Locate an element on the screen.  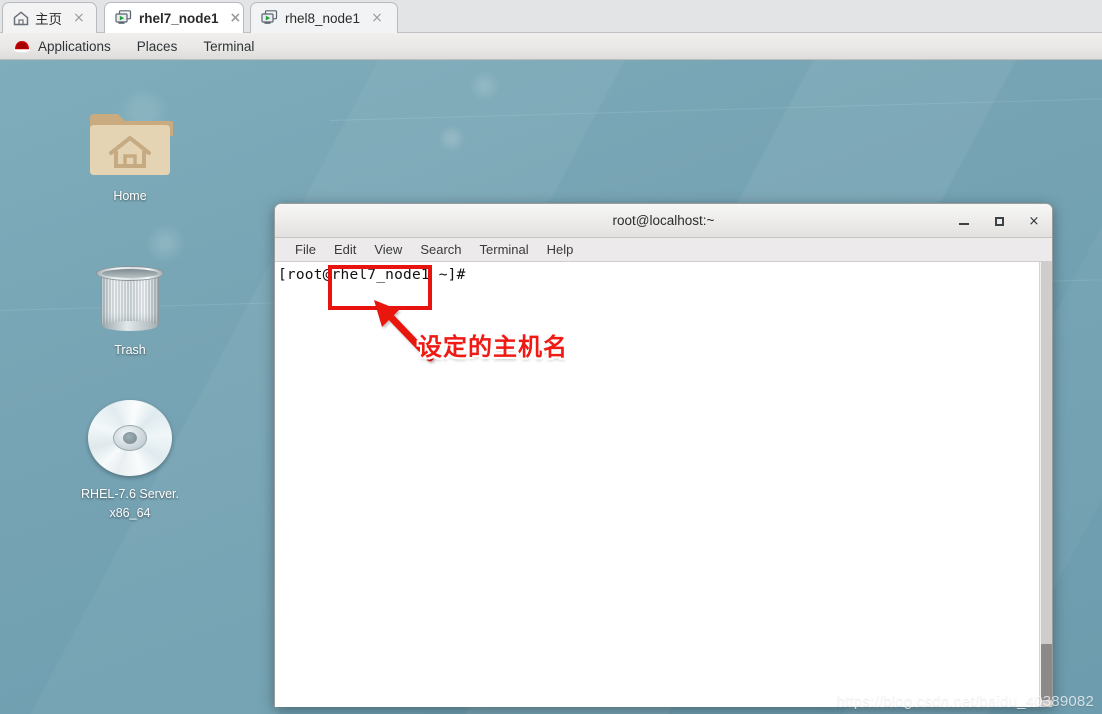
tab-rhel7-node1: rhel7_node1 × is located at coordinates (174, 17).